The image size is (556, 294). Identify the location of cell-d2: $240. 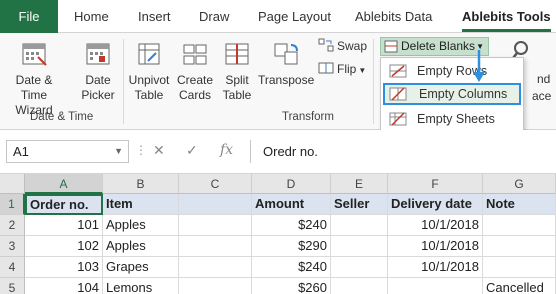
(291, 225).